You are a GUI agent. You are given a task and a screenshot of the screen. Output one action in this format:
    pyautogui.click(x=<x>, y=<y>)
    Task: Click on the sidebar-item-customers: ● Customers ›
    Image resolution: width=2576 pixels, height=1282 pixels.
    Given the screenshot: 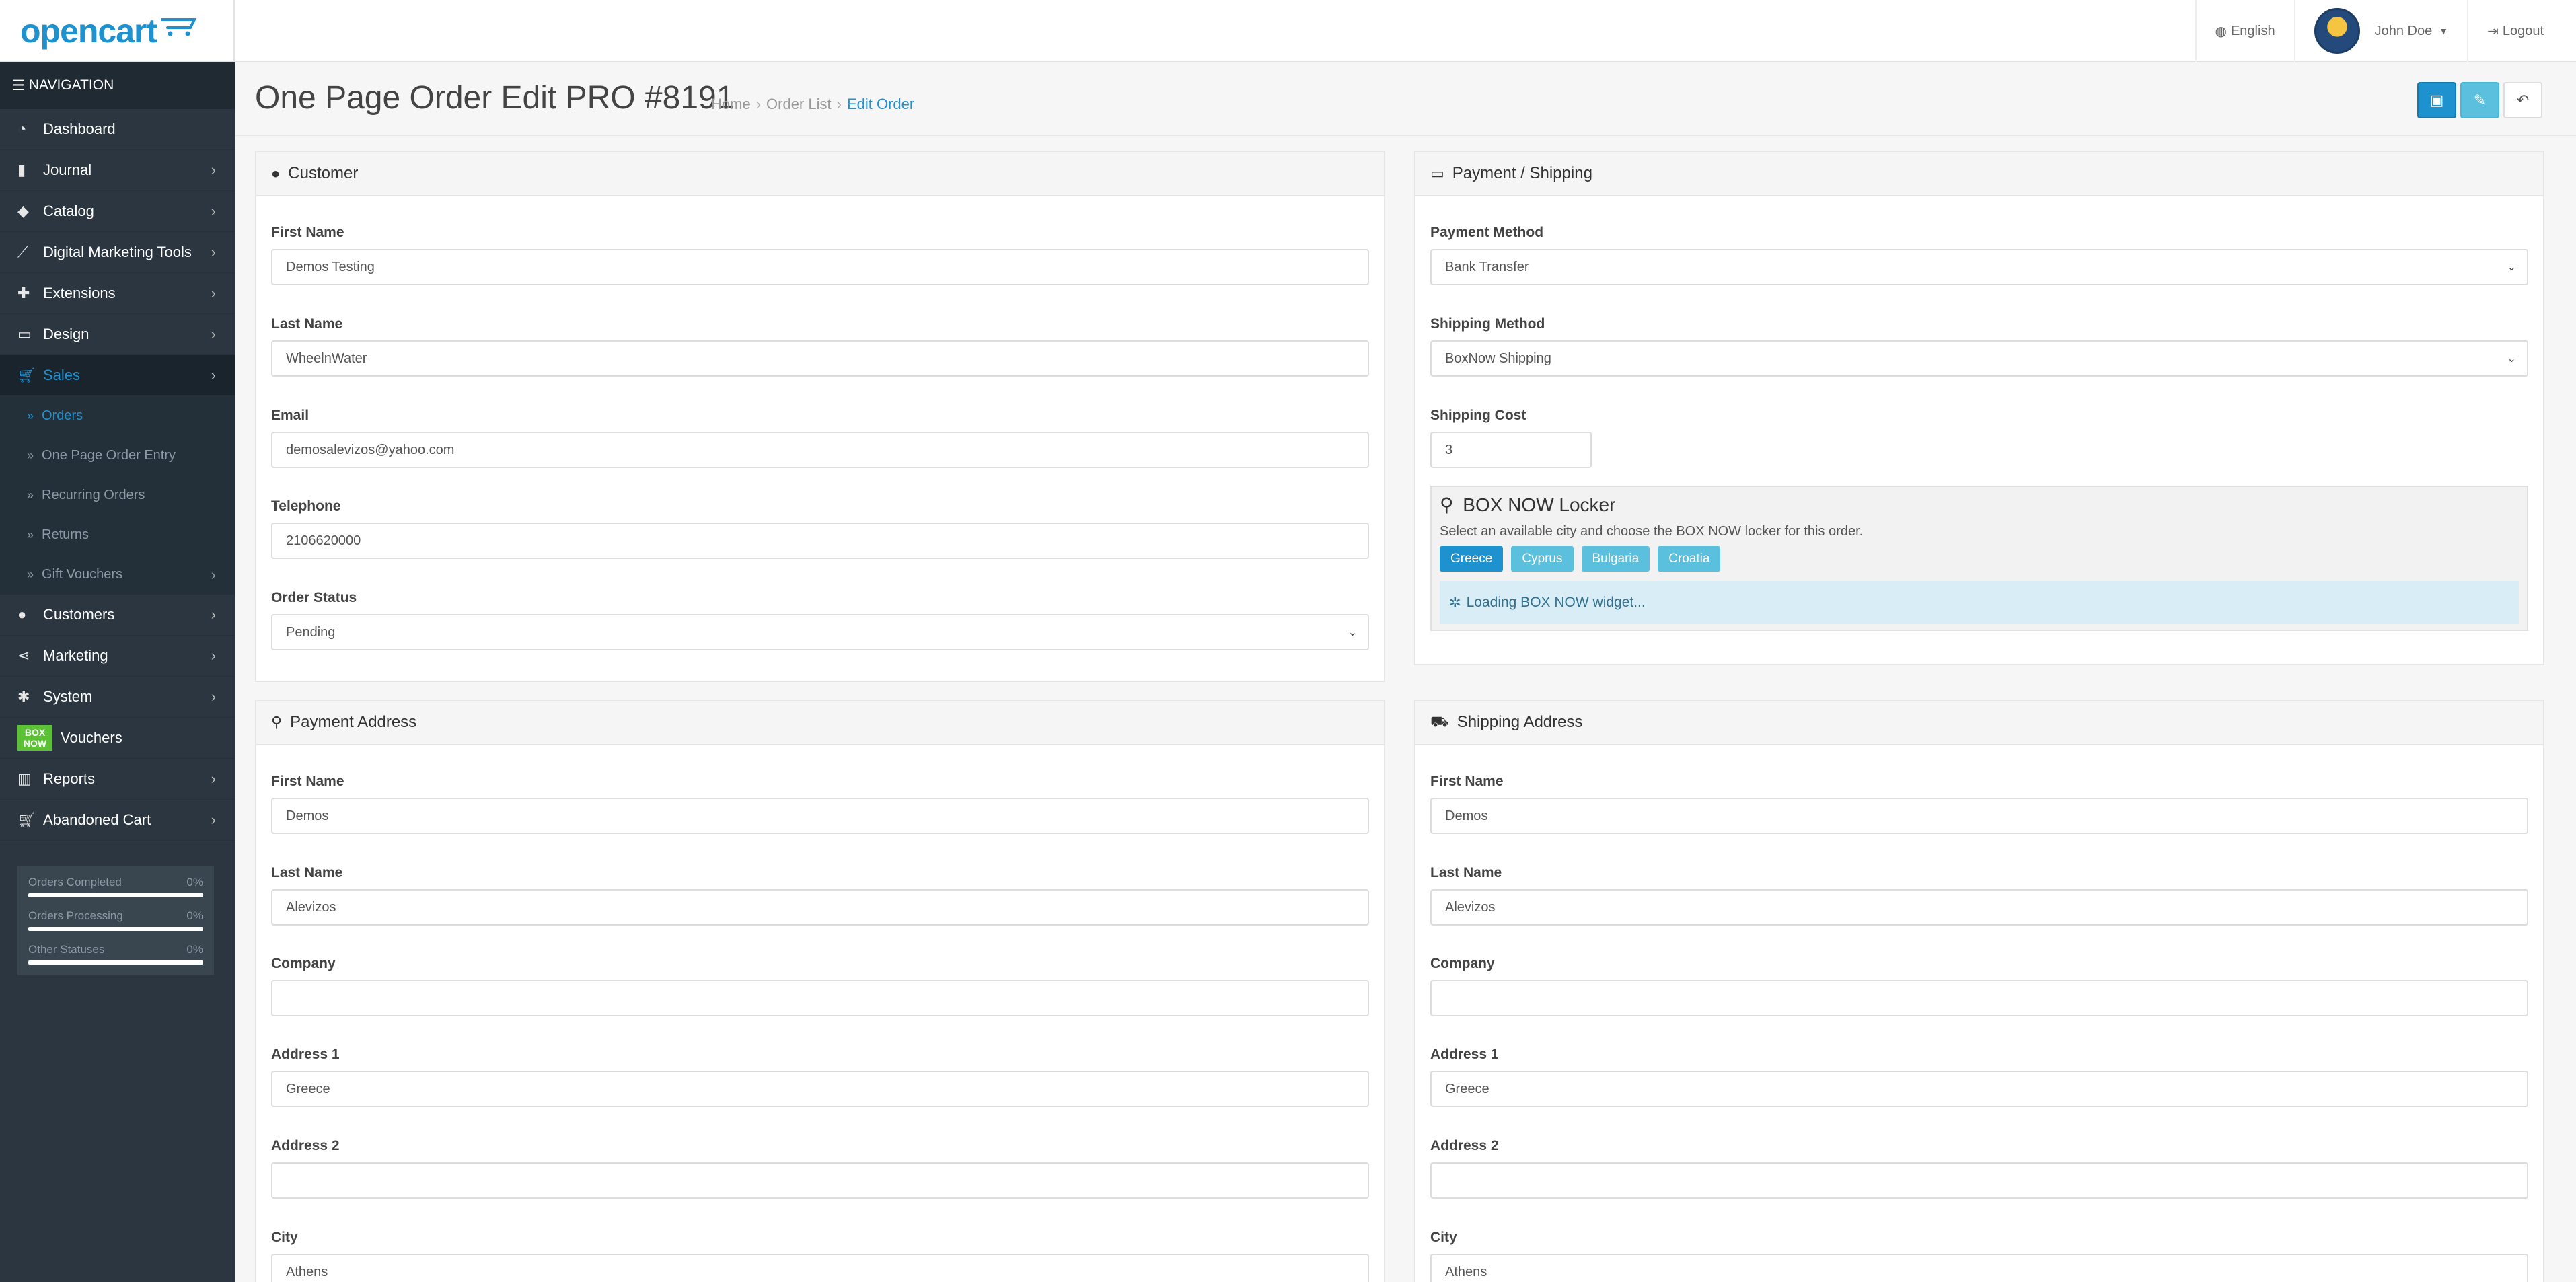 What is the action you would take?
    pyautogui.click(x=117, y=615)
    